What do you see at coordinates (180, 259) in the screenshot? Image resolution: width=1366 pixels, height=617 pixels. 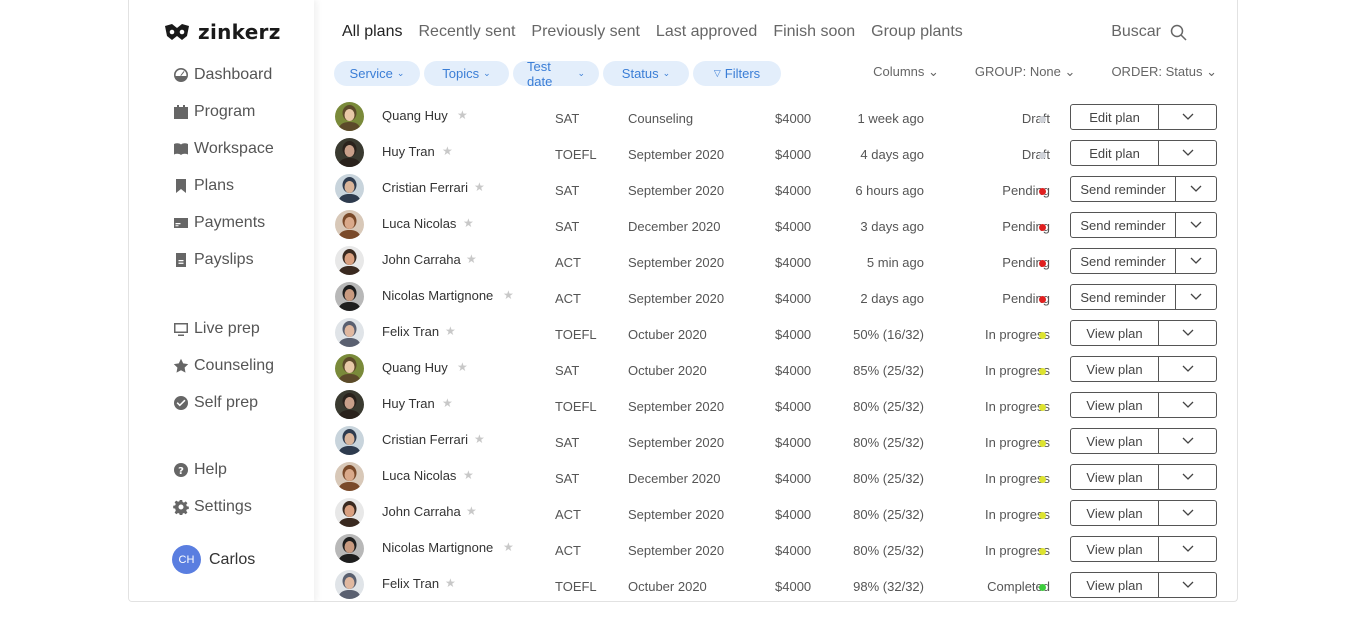 I see `receipt-icon` at bounding box center [180, 259].